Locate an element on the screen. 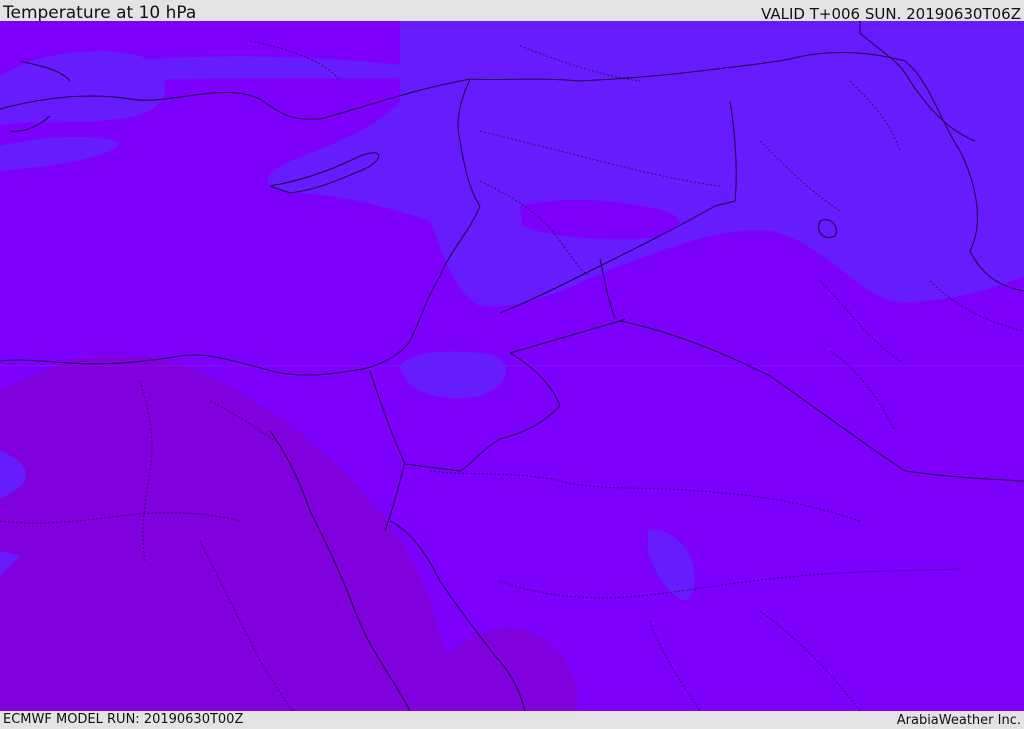 Image resolution: width=1024 pixels, height=729 pixels. model-run-label: ECMWF MODEL RUN: 20190630T00Z is located at coordinates (123, 719).